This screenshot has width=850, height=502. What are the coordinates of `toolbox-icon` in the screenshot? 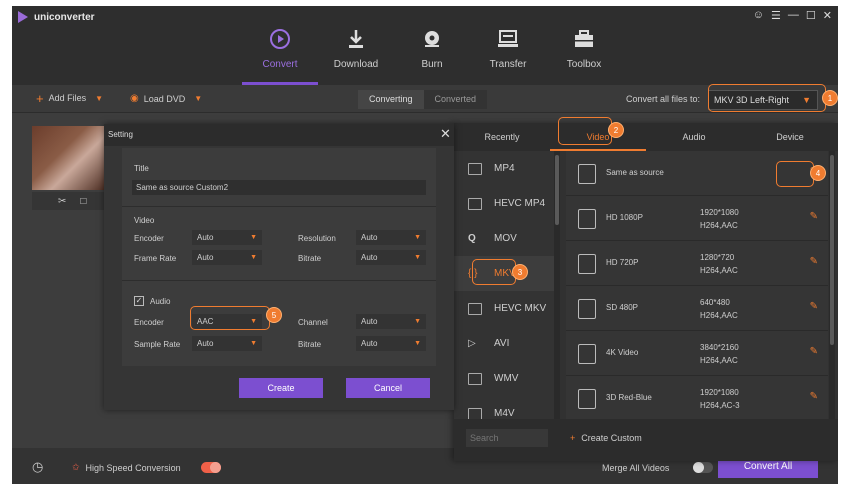 It's located at (584, 39).